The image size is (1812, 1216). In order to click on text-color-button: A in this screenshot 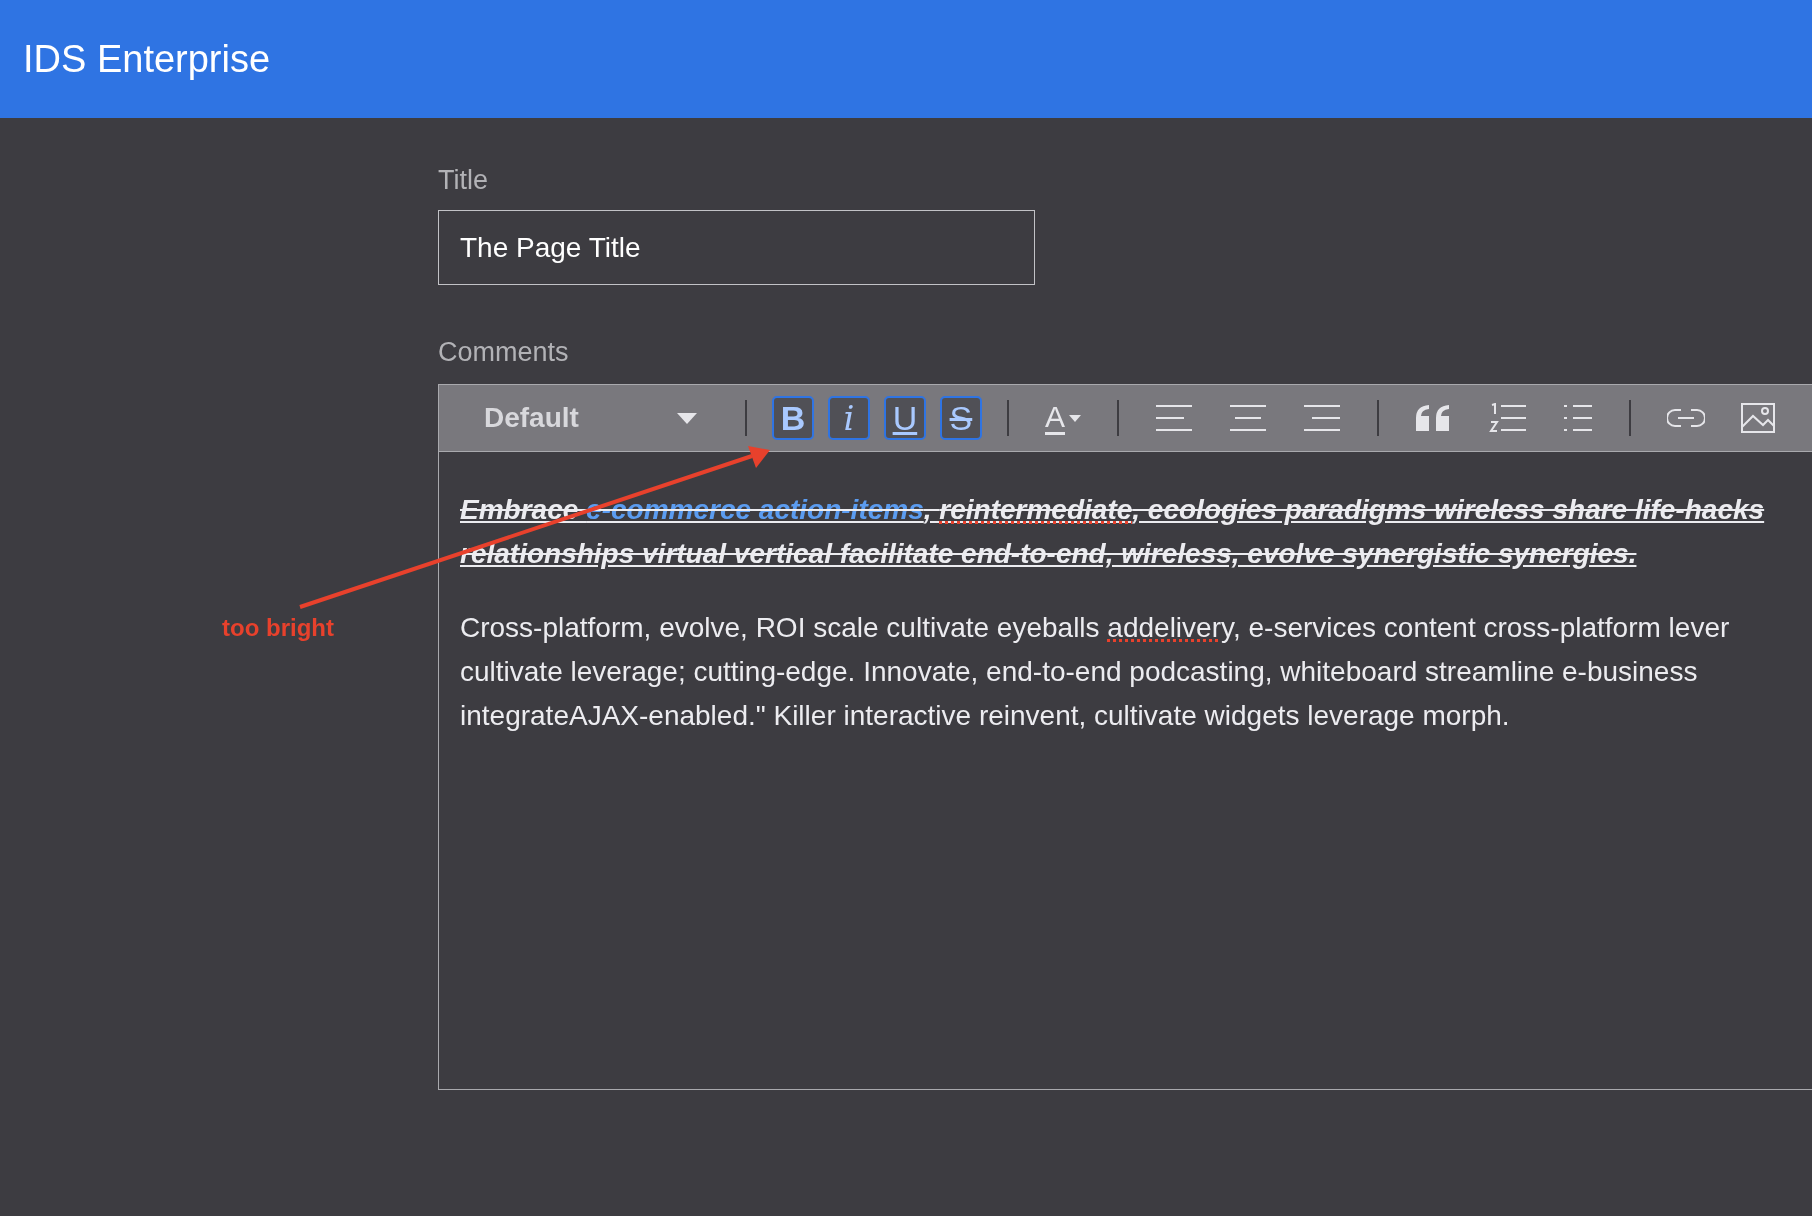, I will do `click(1062, 418)`.